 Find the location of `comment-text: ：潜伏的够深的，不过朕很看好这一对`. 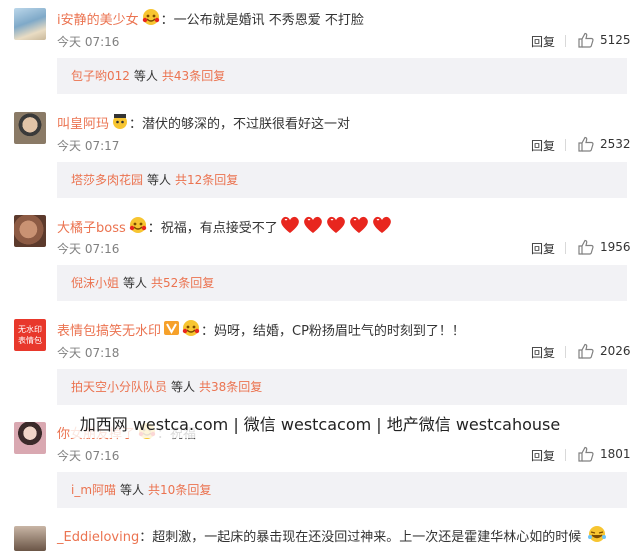

comment-text: ：潜伏的够深的，不过朕很看好这一对 is located at coordinates (240, 124).